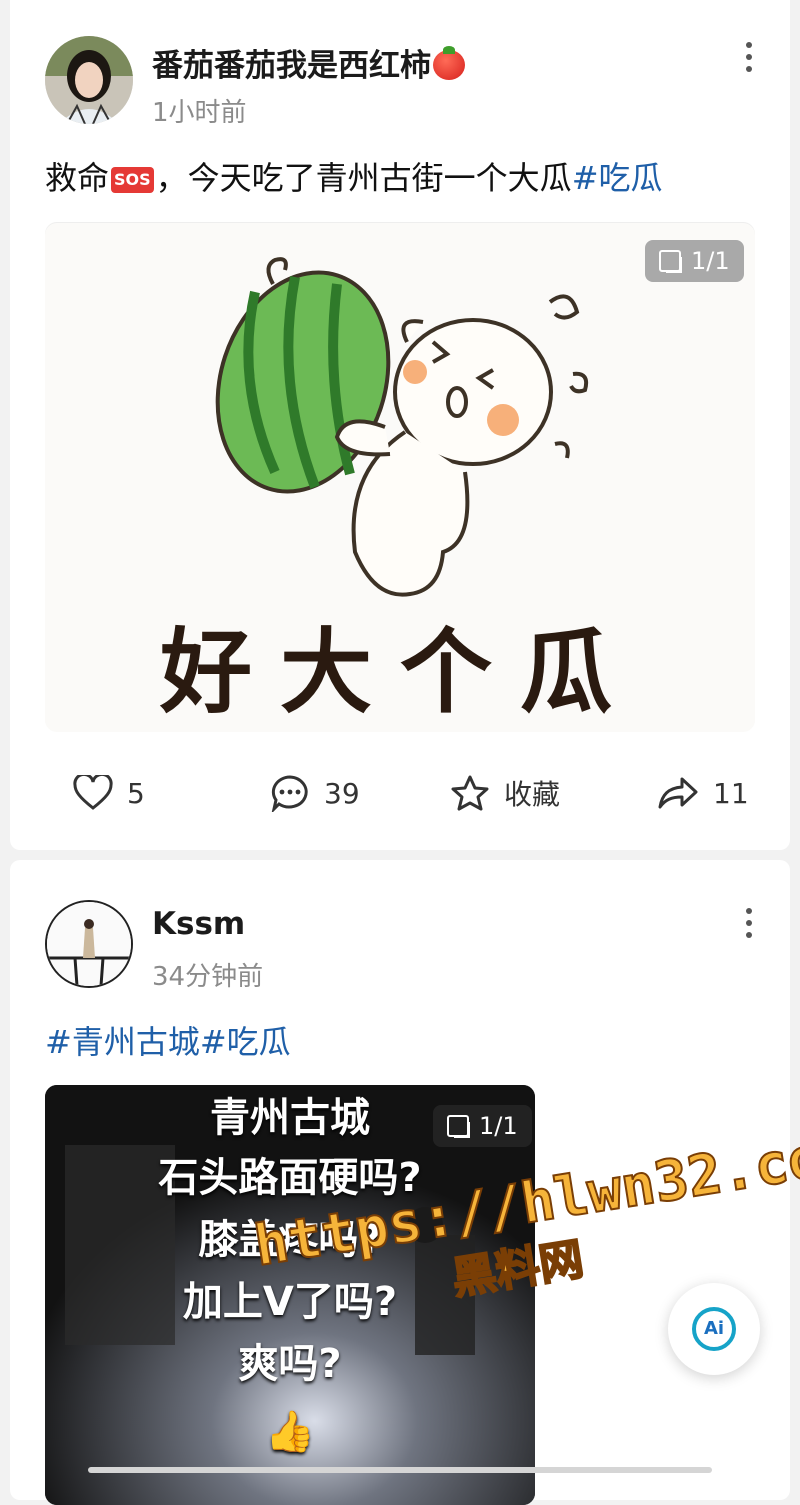 The height and width of the screenshot is (1505, 800). What do you see at coordinates (132, 180) in the screenshot?
I see `sos-emoji-icon: SOS` at bounding box center [132, 180].